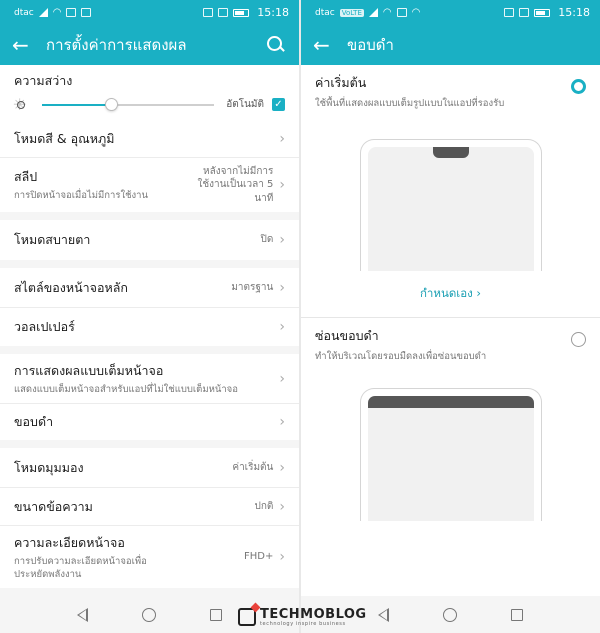 The width and height of the screenshot is (600, 633). Describe the element at coordinates (81, 196) in the screenshot. I see `sleep-description: การปิดหน้าจอเมื่อไม่มีการใช้งาน` at that location.